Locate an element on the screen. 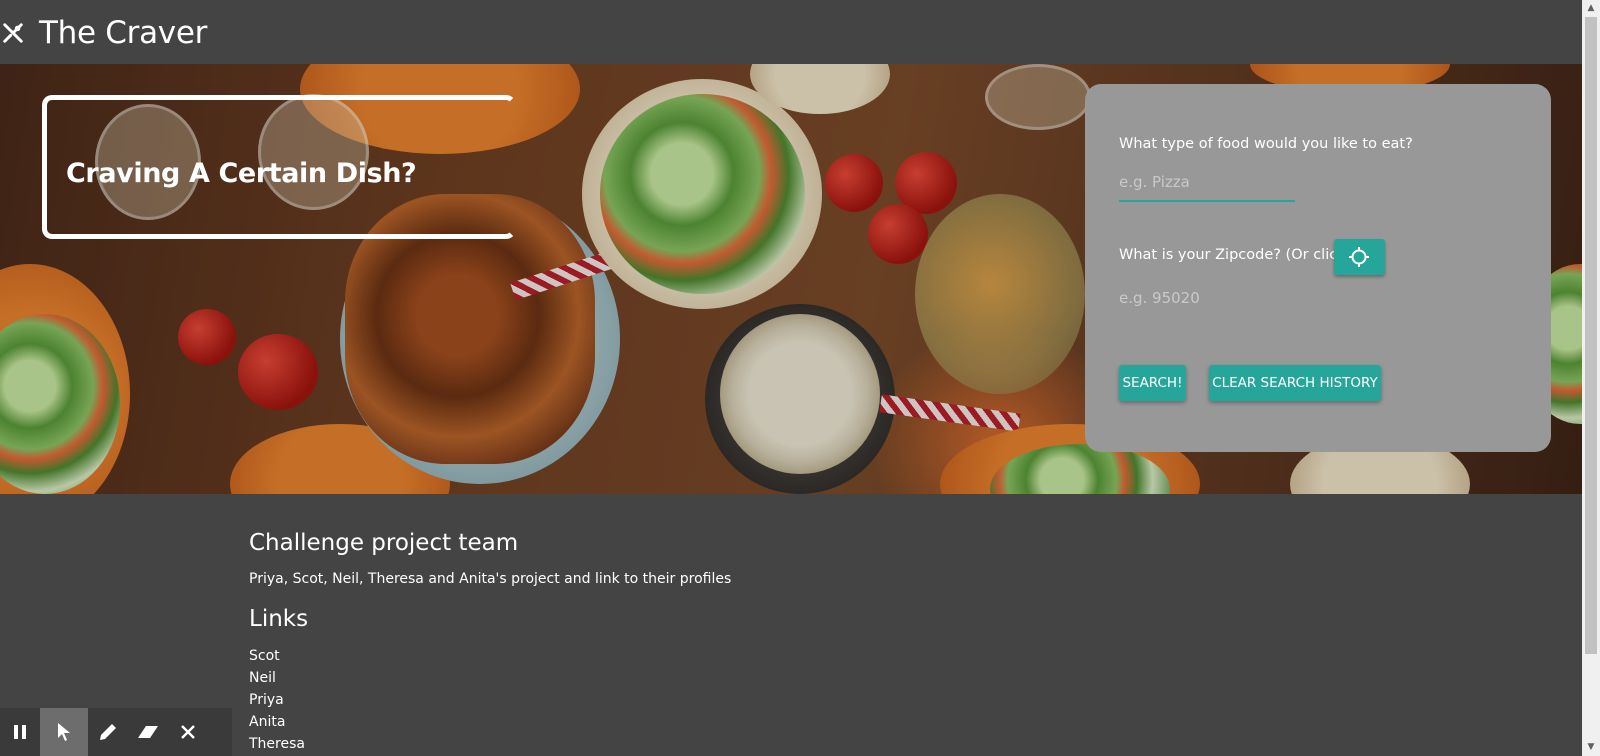 This screenshot has width=1600, height=756. page-scrollbar: ▲ ▼ is located at coordinates (1591, 378).